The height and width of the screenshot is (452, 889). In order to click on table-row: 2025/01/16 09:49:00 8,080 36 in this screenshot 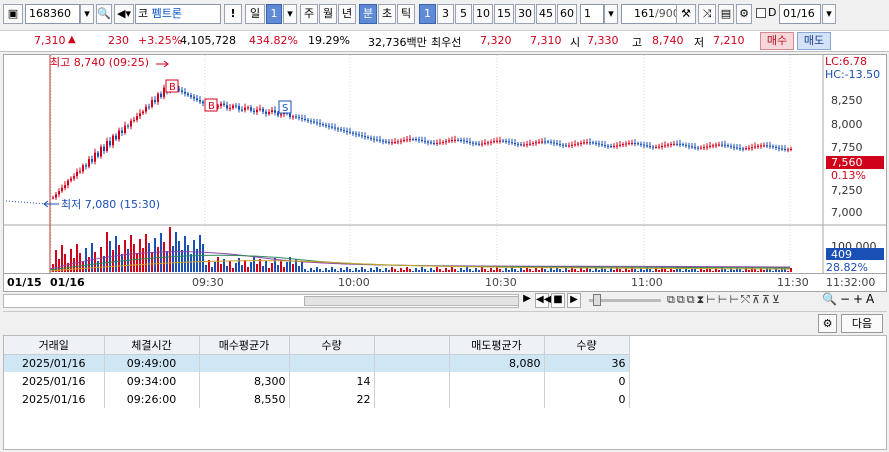, I will do `click(317, 363)`.